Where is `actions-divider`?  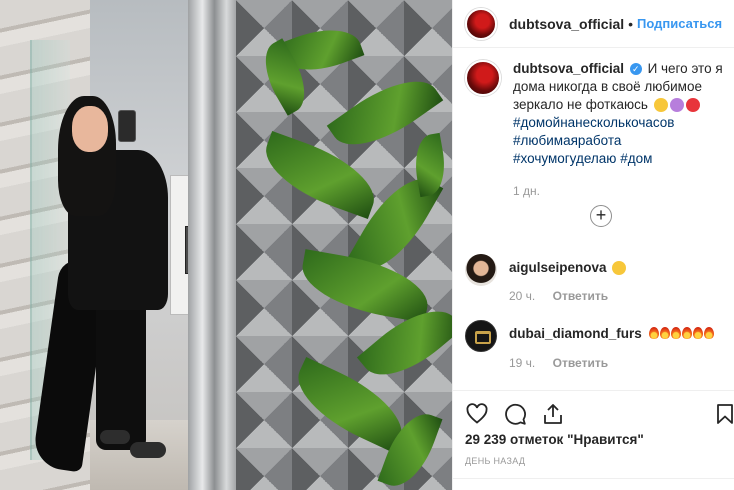
actions-divider is located at coordinates (593, 390).